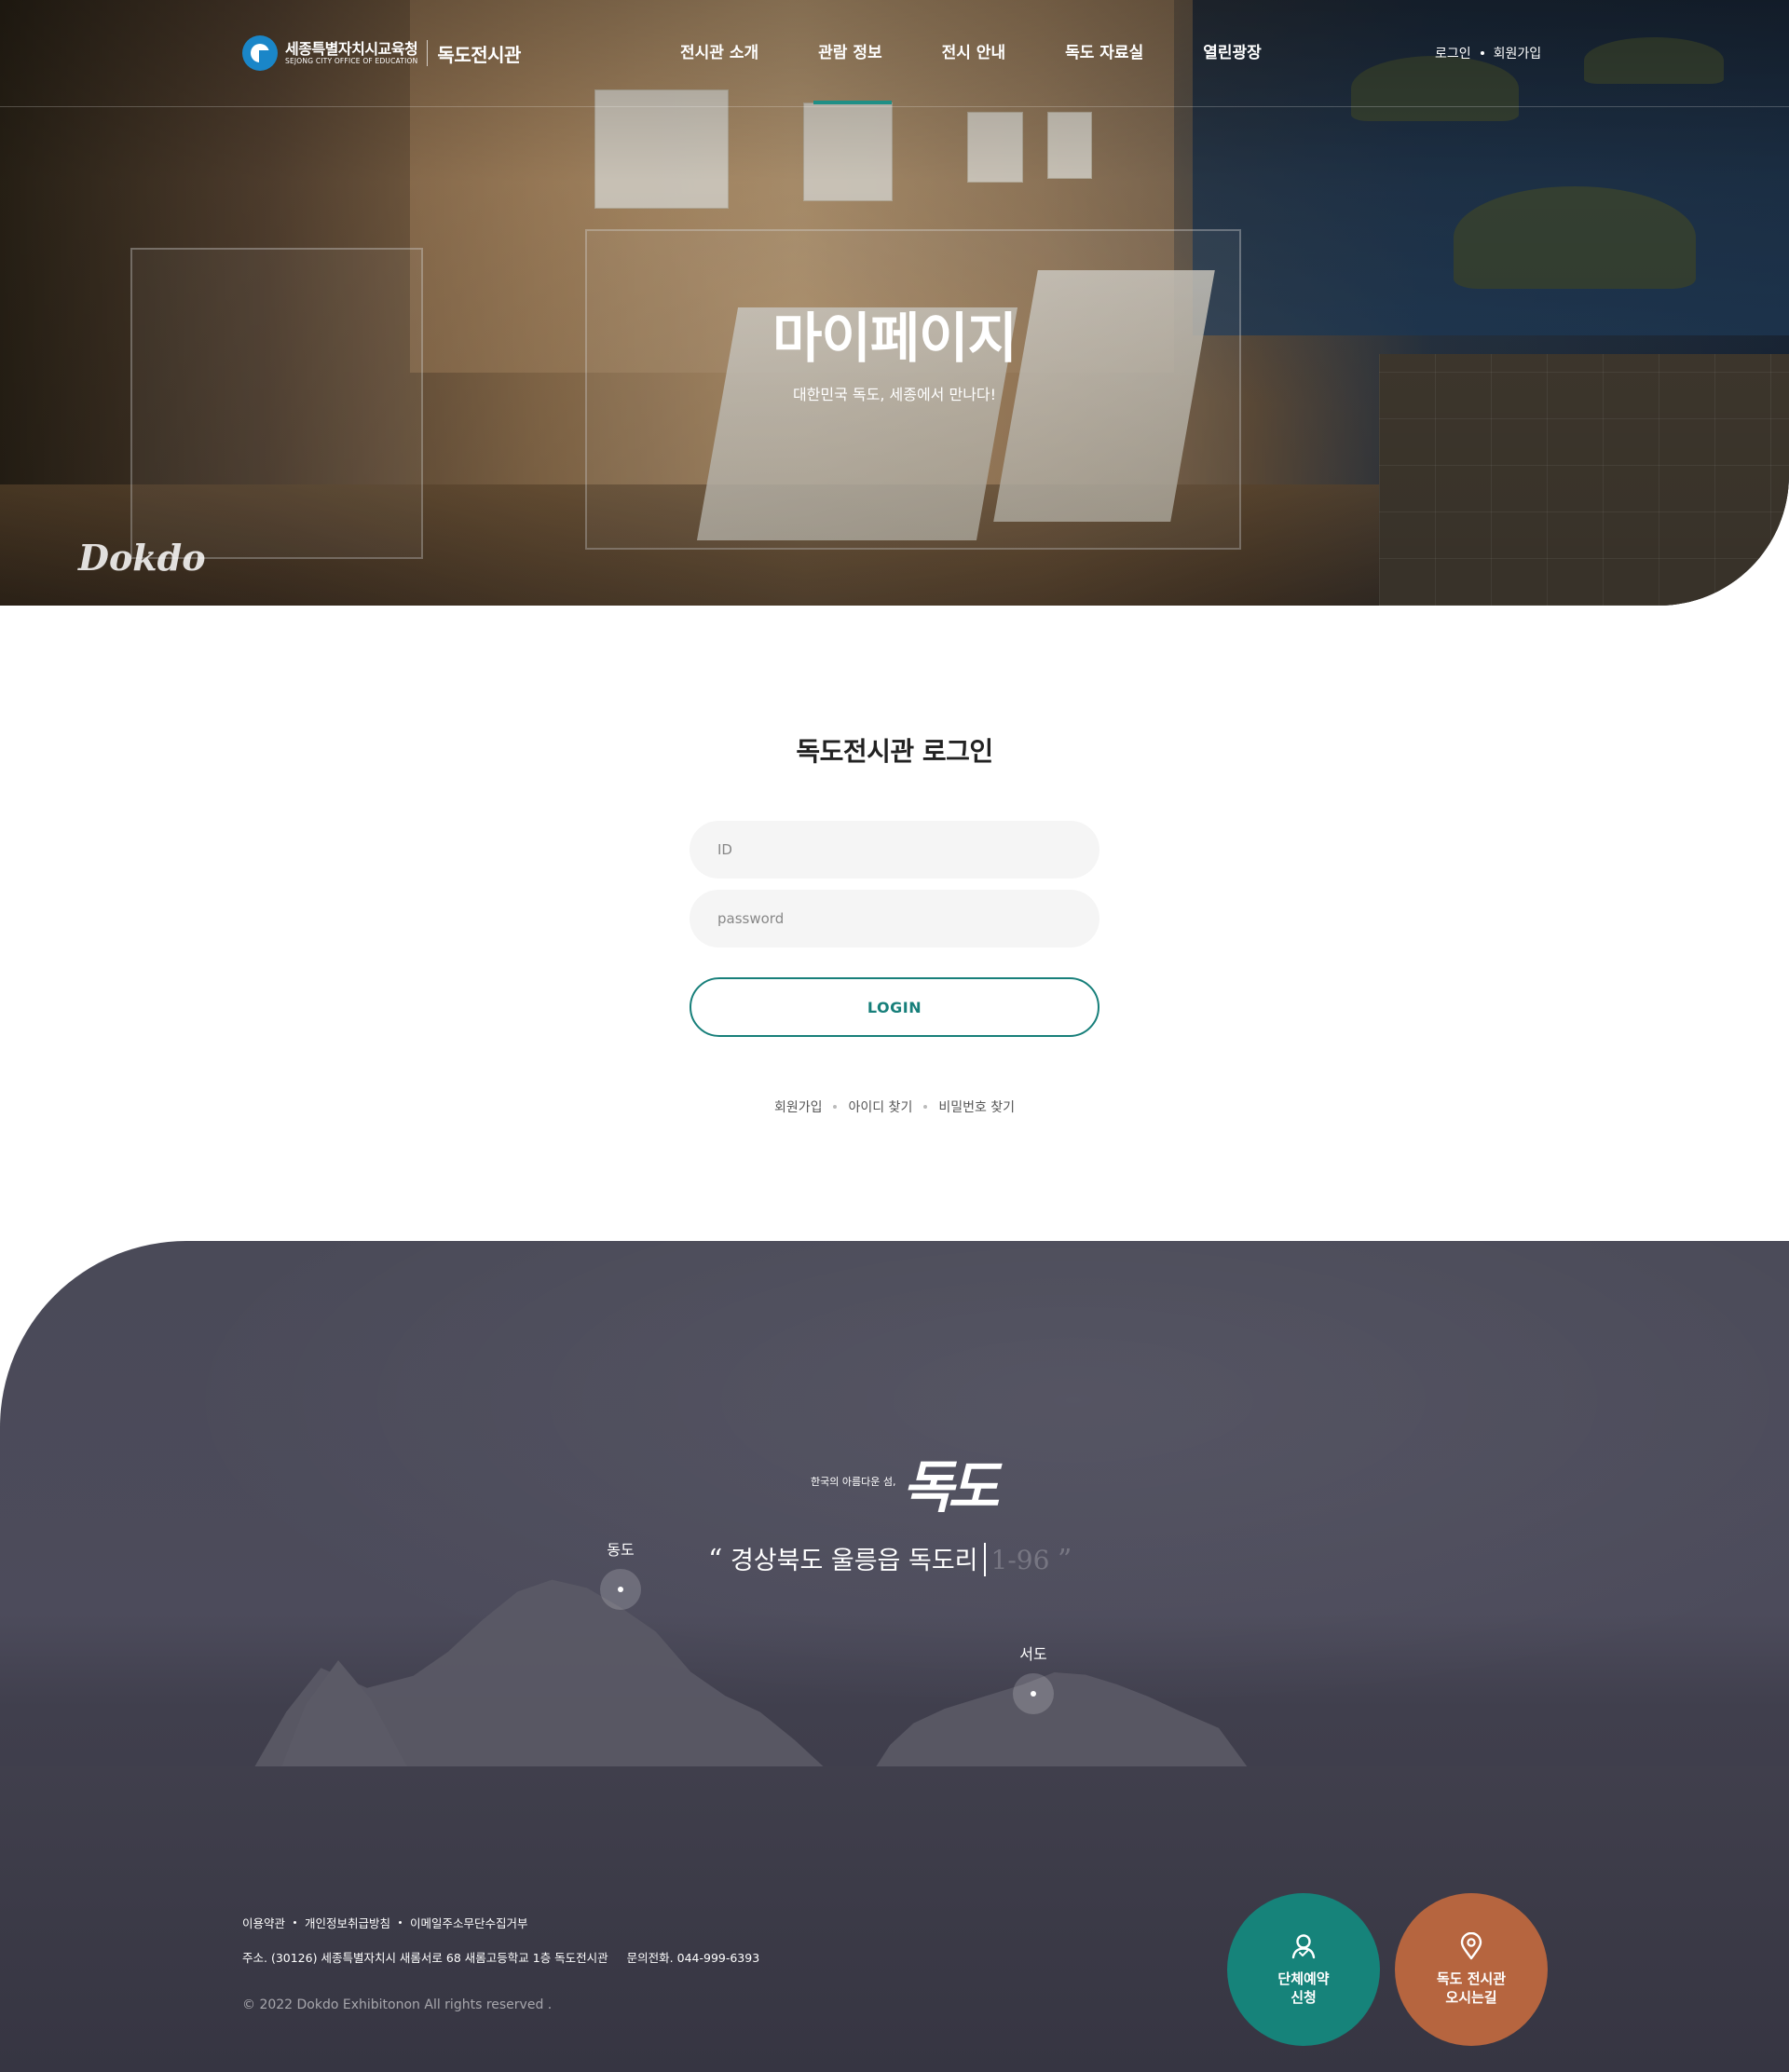 This screenshot has height=2072, width=1789. I want to click on marker-label: 서도, so click(1033, 1654).